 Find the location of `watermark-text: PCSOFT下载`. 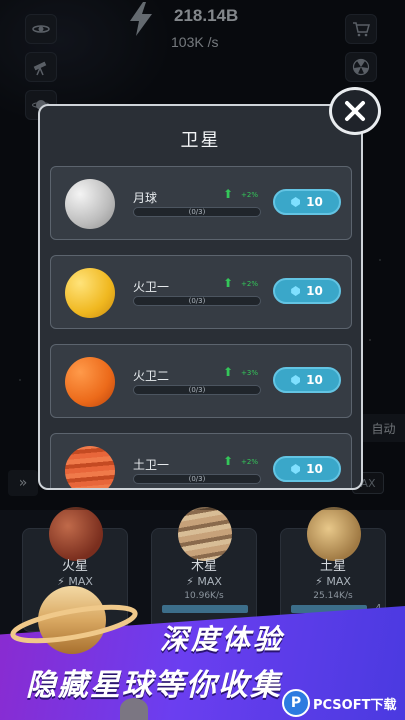

watermark-text: PCSOFT下载 is located at coordinates (355, 705).